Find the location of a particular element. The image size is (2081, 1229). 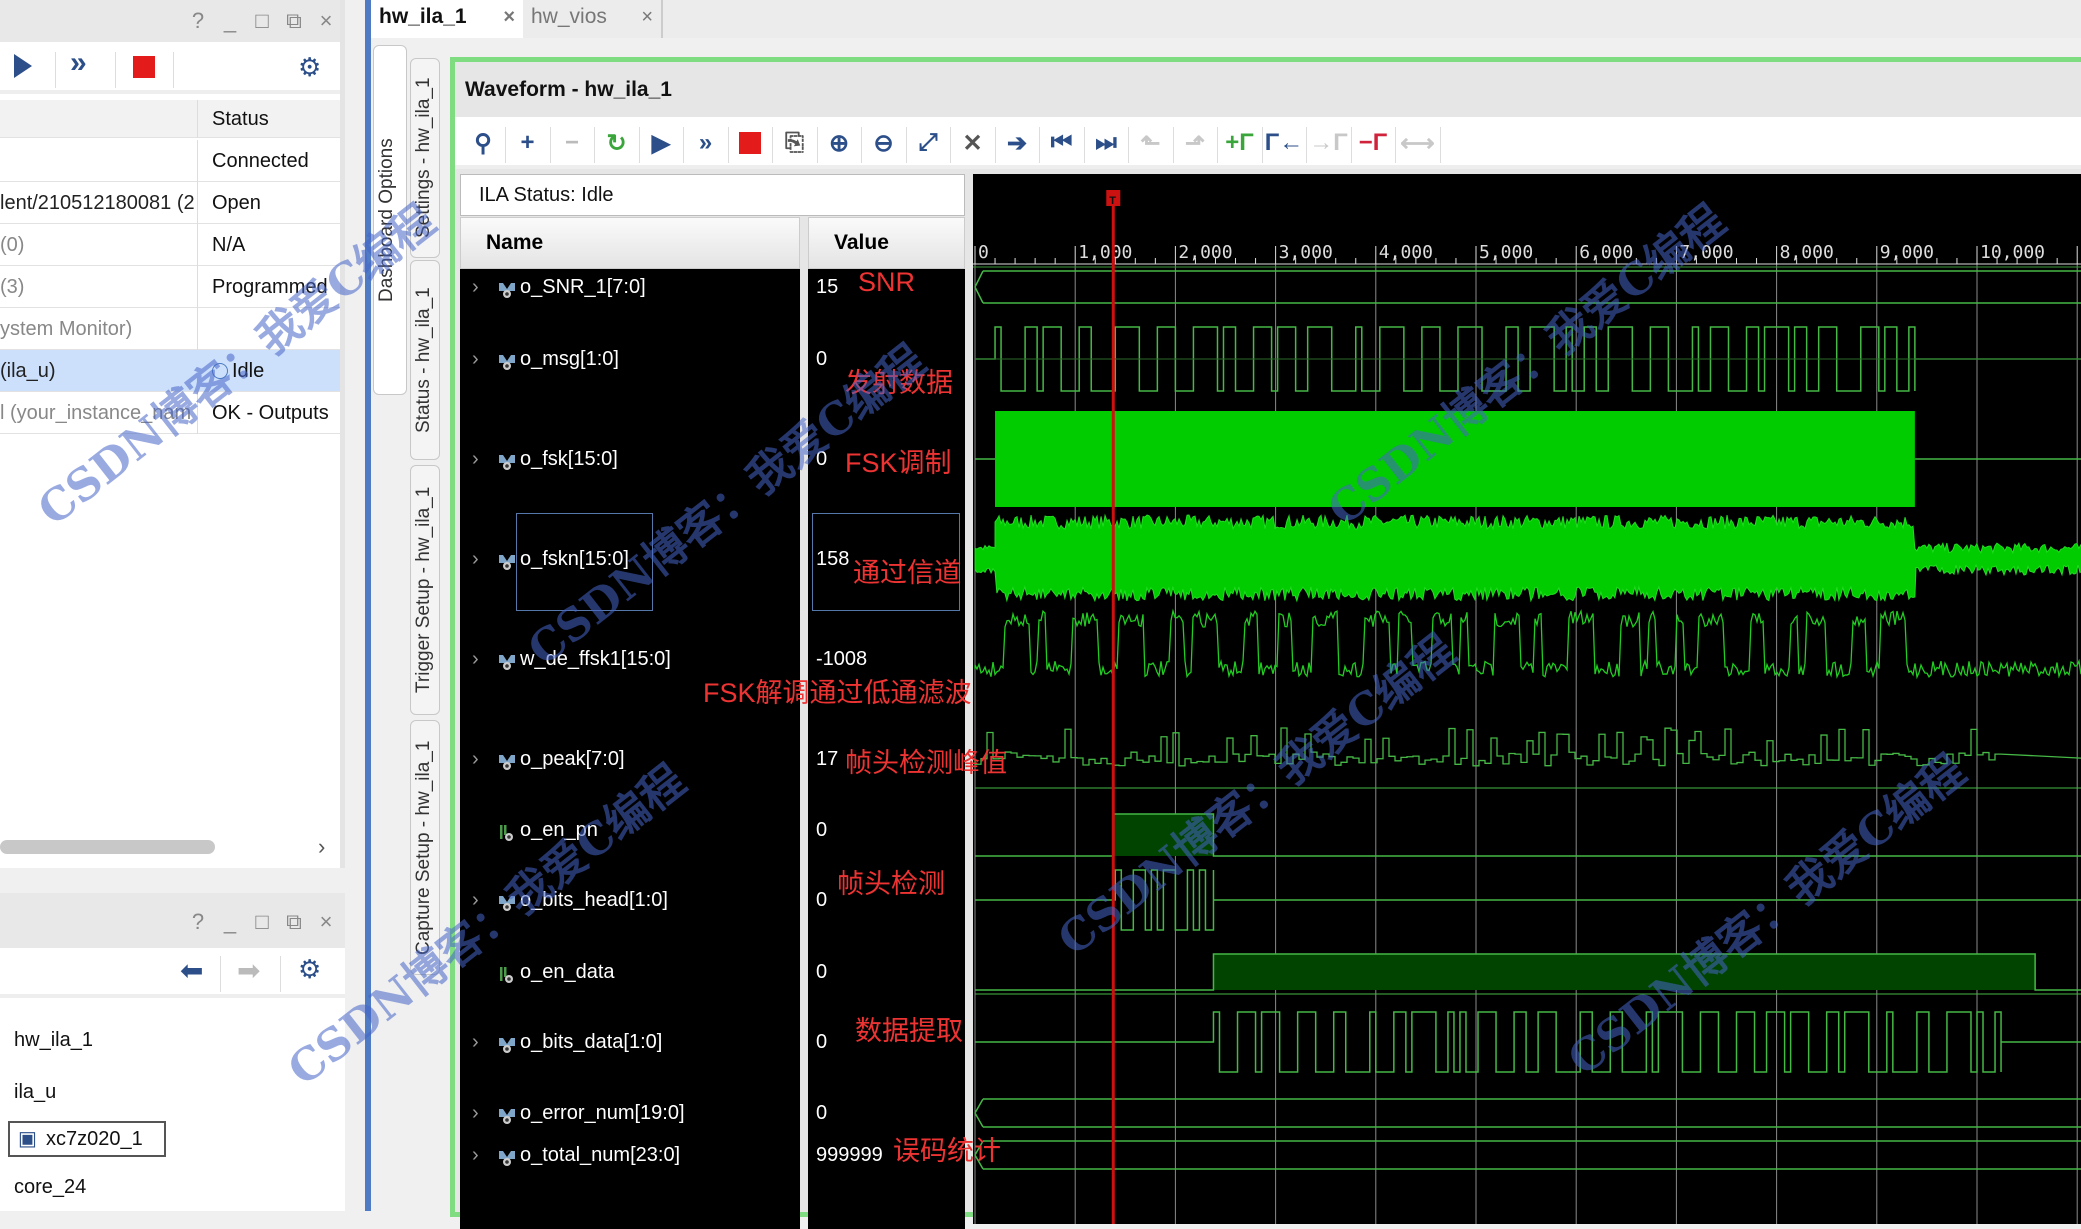

go-to-start-icon: ⏮ is located at coordinates (1062, 143).